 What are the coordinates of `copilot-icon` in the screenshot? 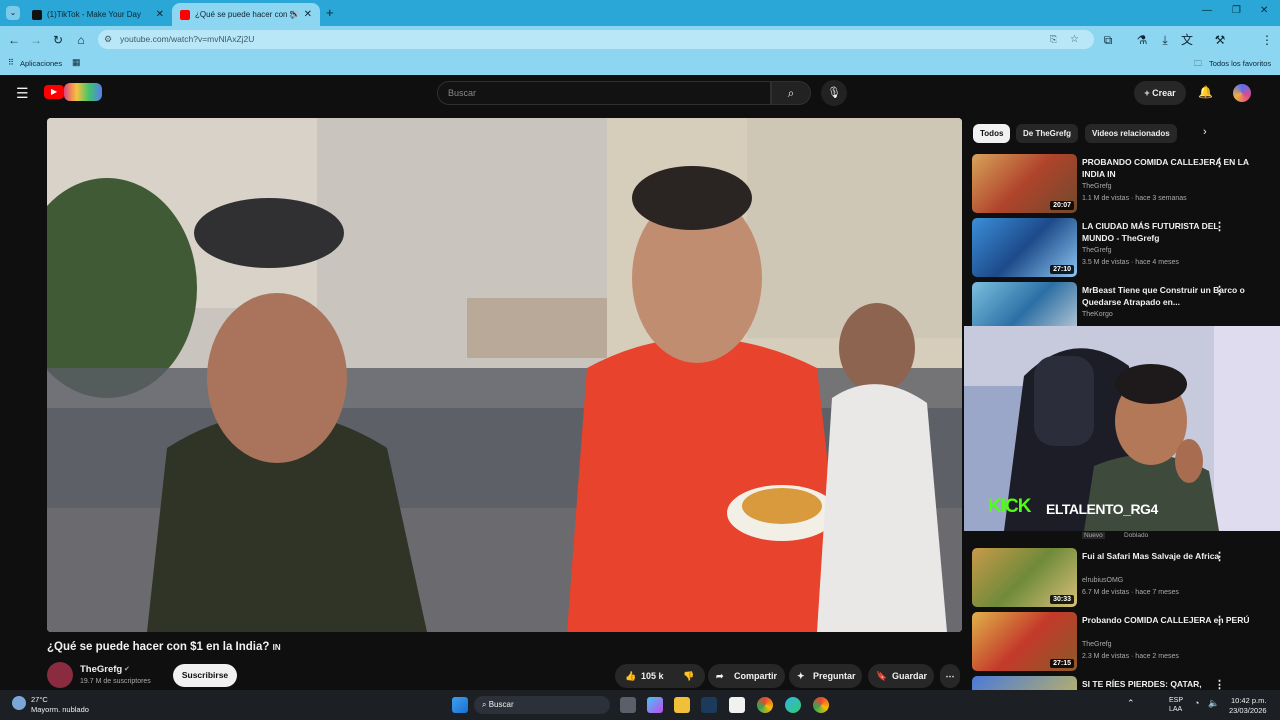 It's located at (655, 705).